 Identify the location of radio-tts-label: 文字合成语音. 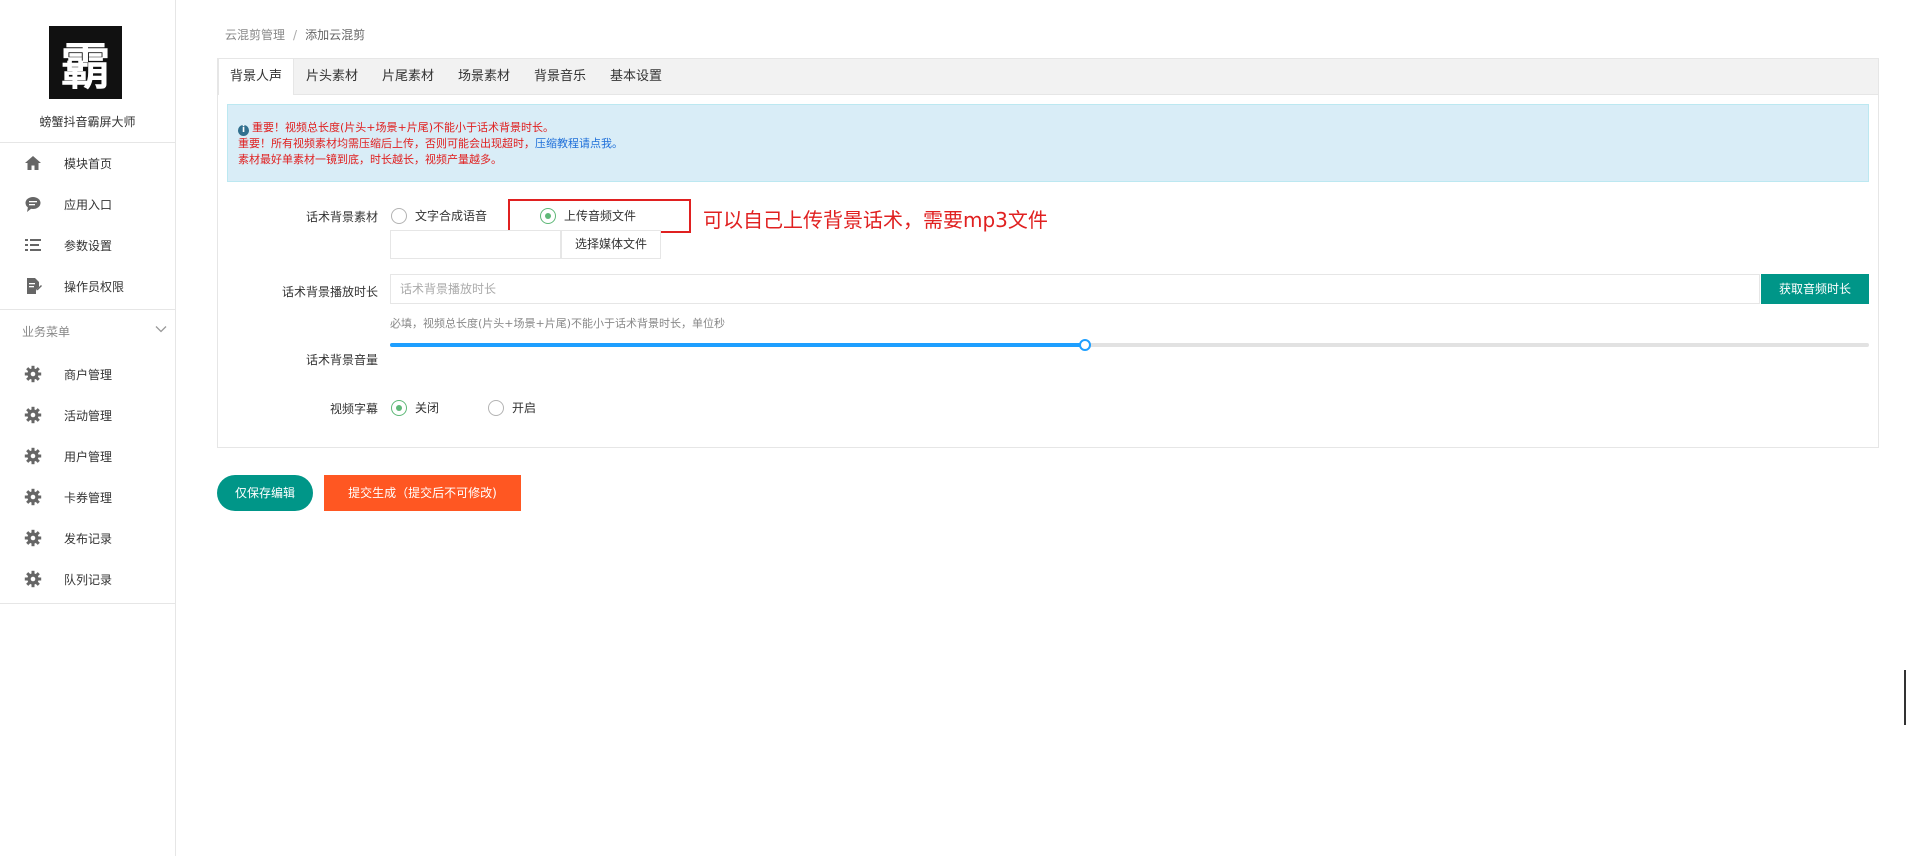
(451, 216).